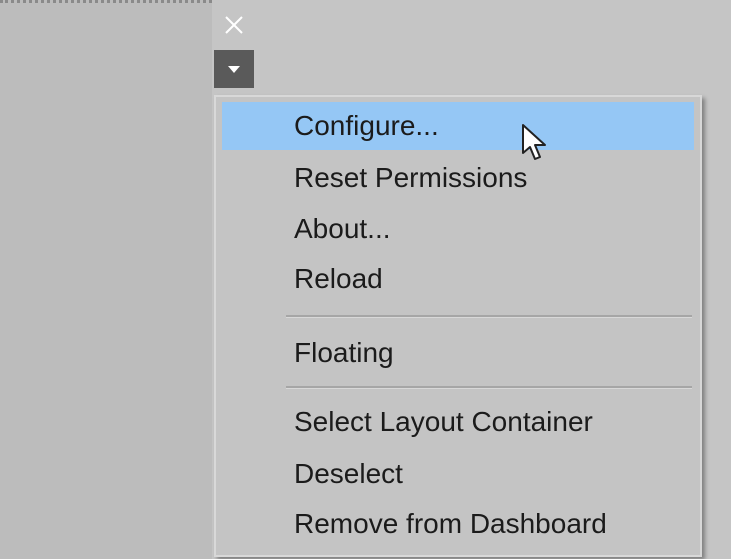  What do you see at coordinates (458, 279) in the screenshot?
I see `menu-item-reload: Reload` at bounding box center [458, 279].